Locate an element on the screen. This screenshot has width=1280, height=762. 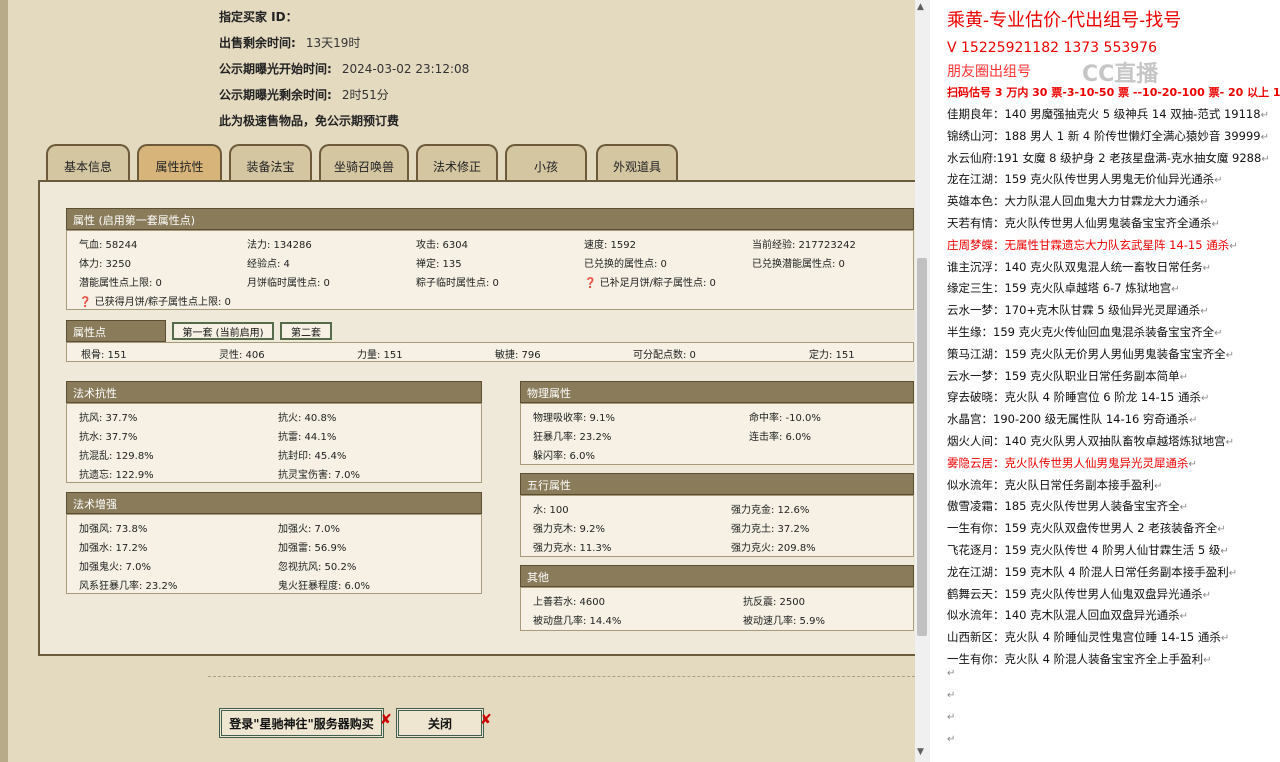
physical-crit: 狂暴几率: 23.2% is located at coordinates (572, 437).